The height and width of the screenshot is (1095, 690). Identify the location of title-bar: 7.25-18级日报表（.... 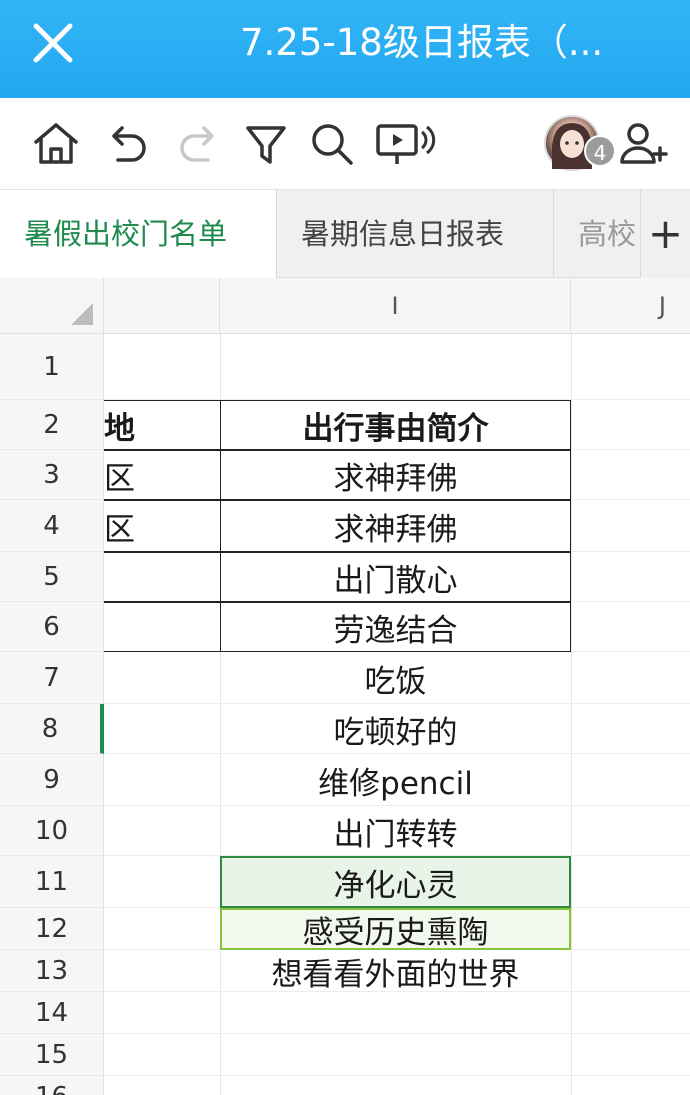
(345, 49).